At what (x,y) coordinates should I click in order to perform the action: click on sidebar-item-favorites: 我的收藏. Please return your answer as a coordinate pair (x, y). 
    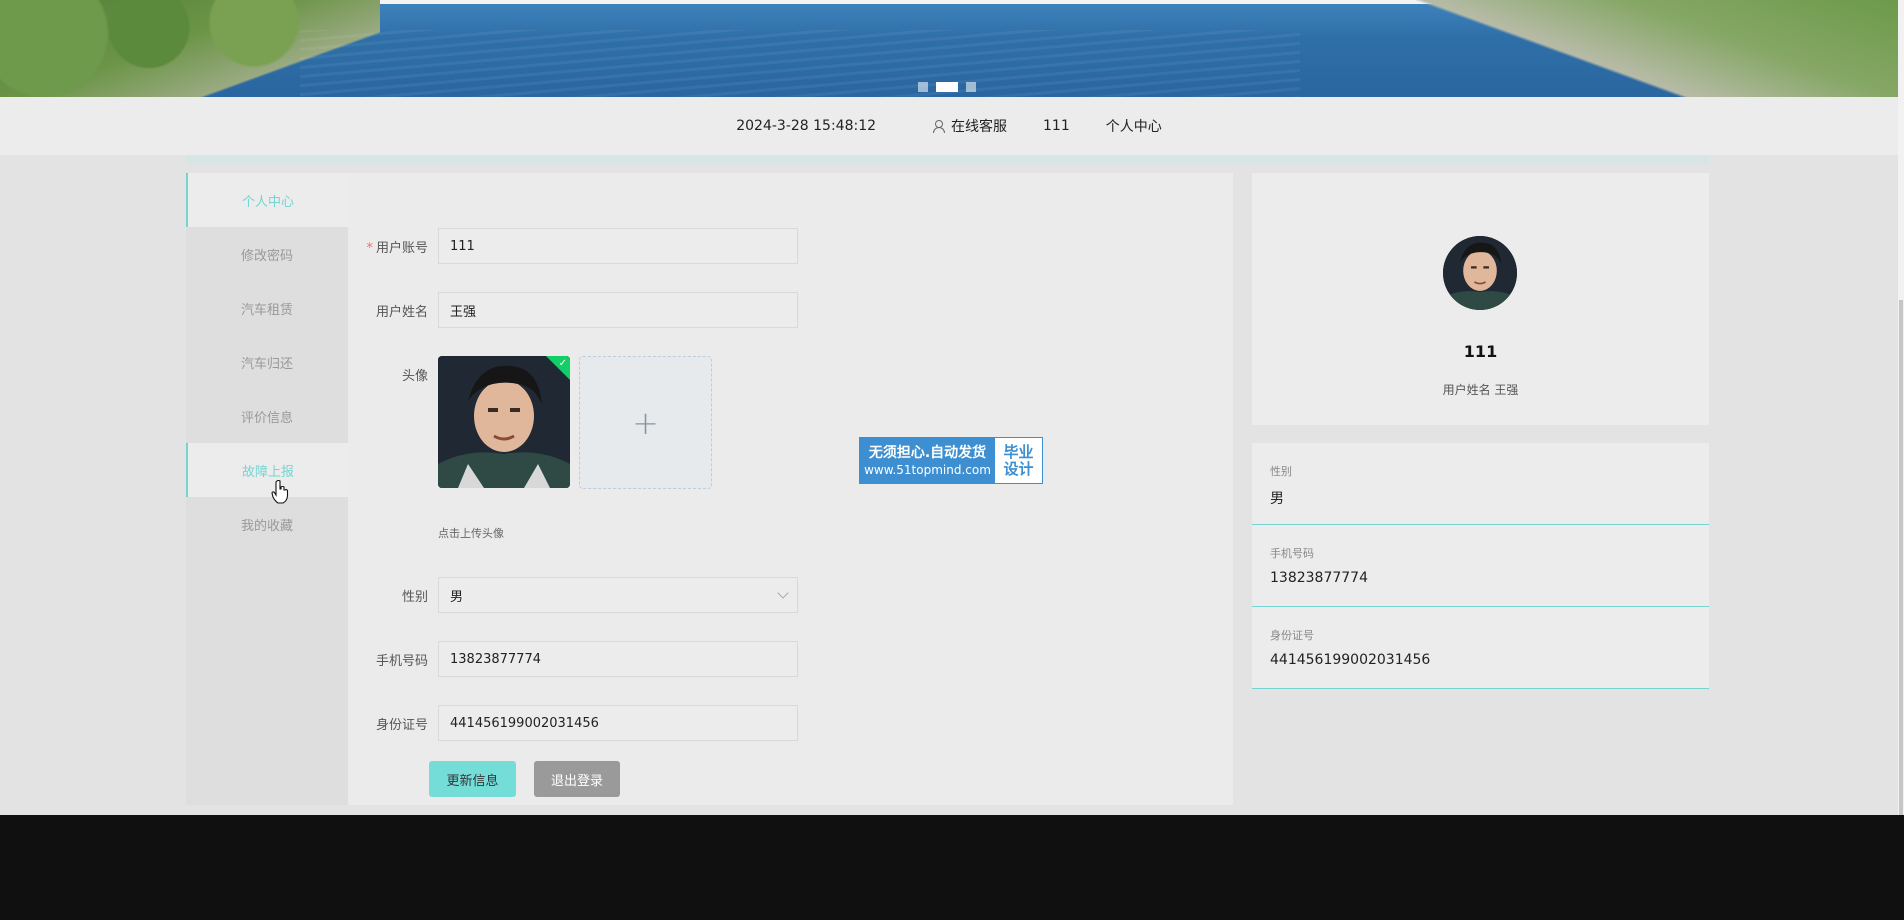
    Looking at the image, I should click on (267, 524).